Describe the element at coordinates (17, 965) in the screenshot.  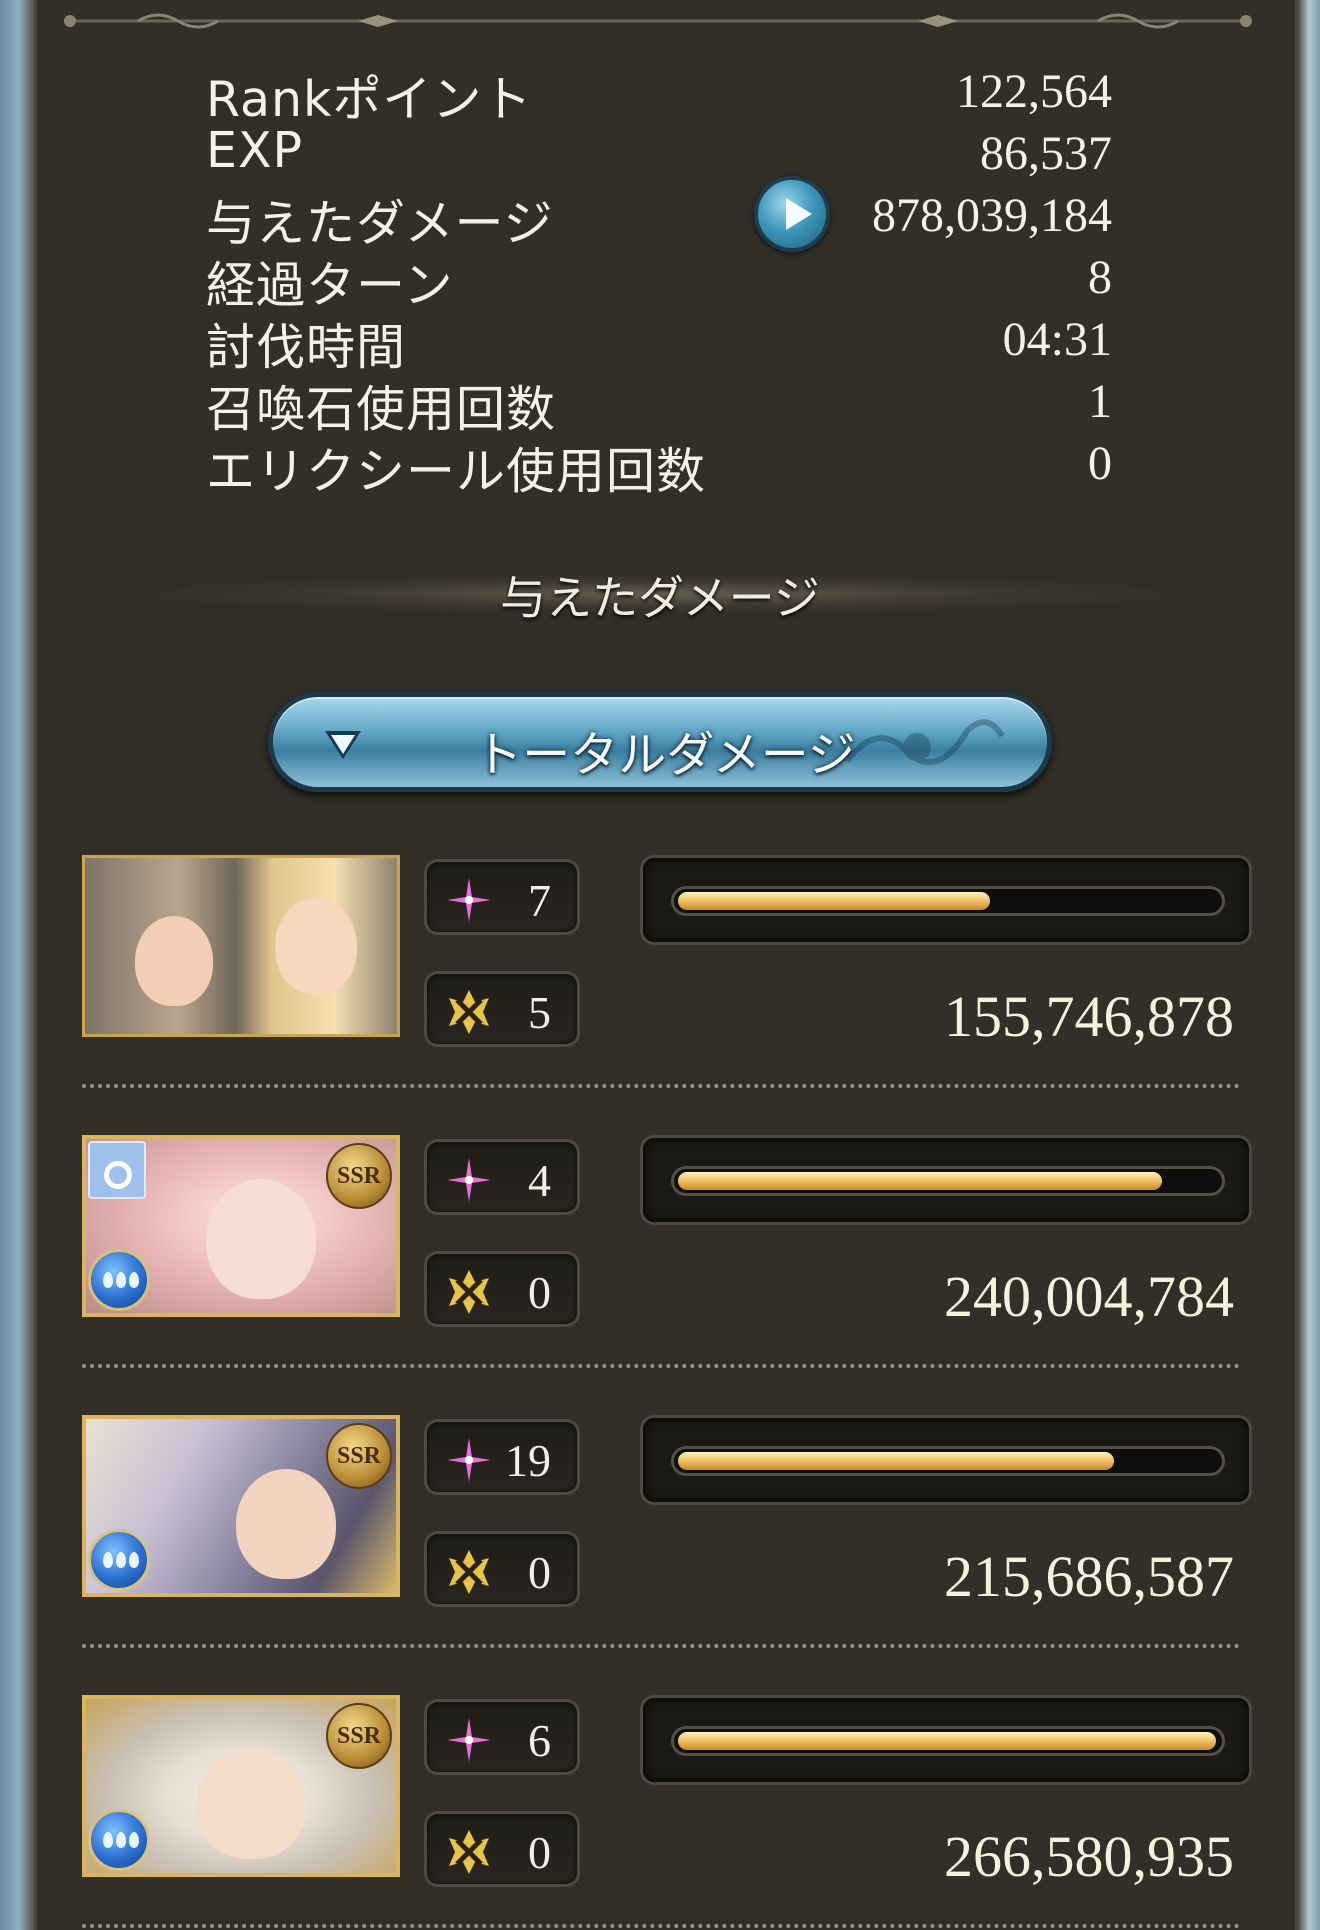
I see `left-frame-edge` at that location.